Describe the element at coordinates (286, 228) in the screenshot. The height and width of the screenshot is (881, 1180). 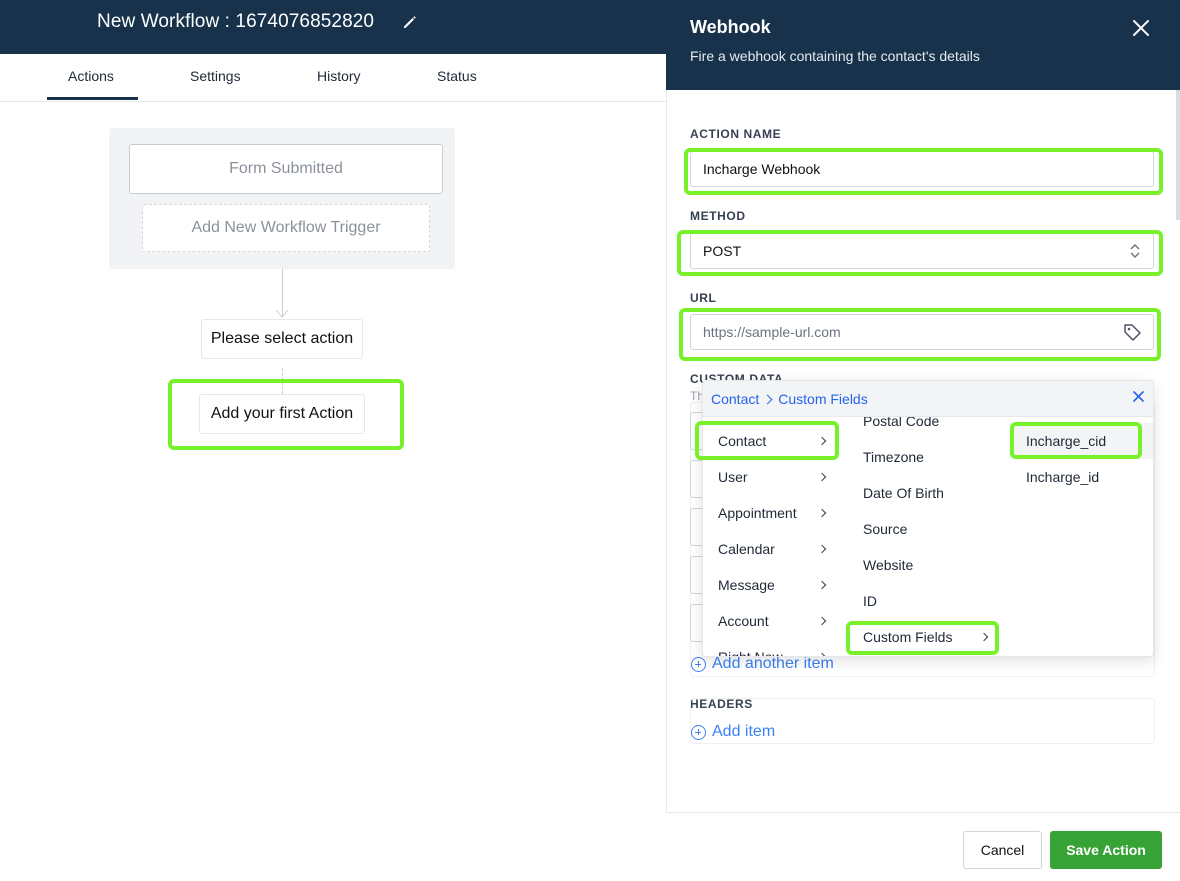
I see `add-workflow-trigger-button: Add New Workflow Trigger` at that location.